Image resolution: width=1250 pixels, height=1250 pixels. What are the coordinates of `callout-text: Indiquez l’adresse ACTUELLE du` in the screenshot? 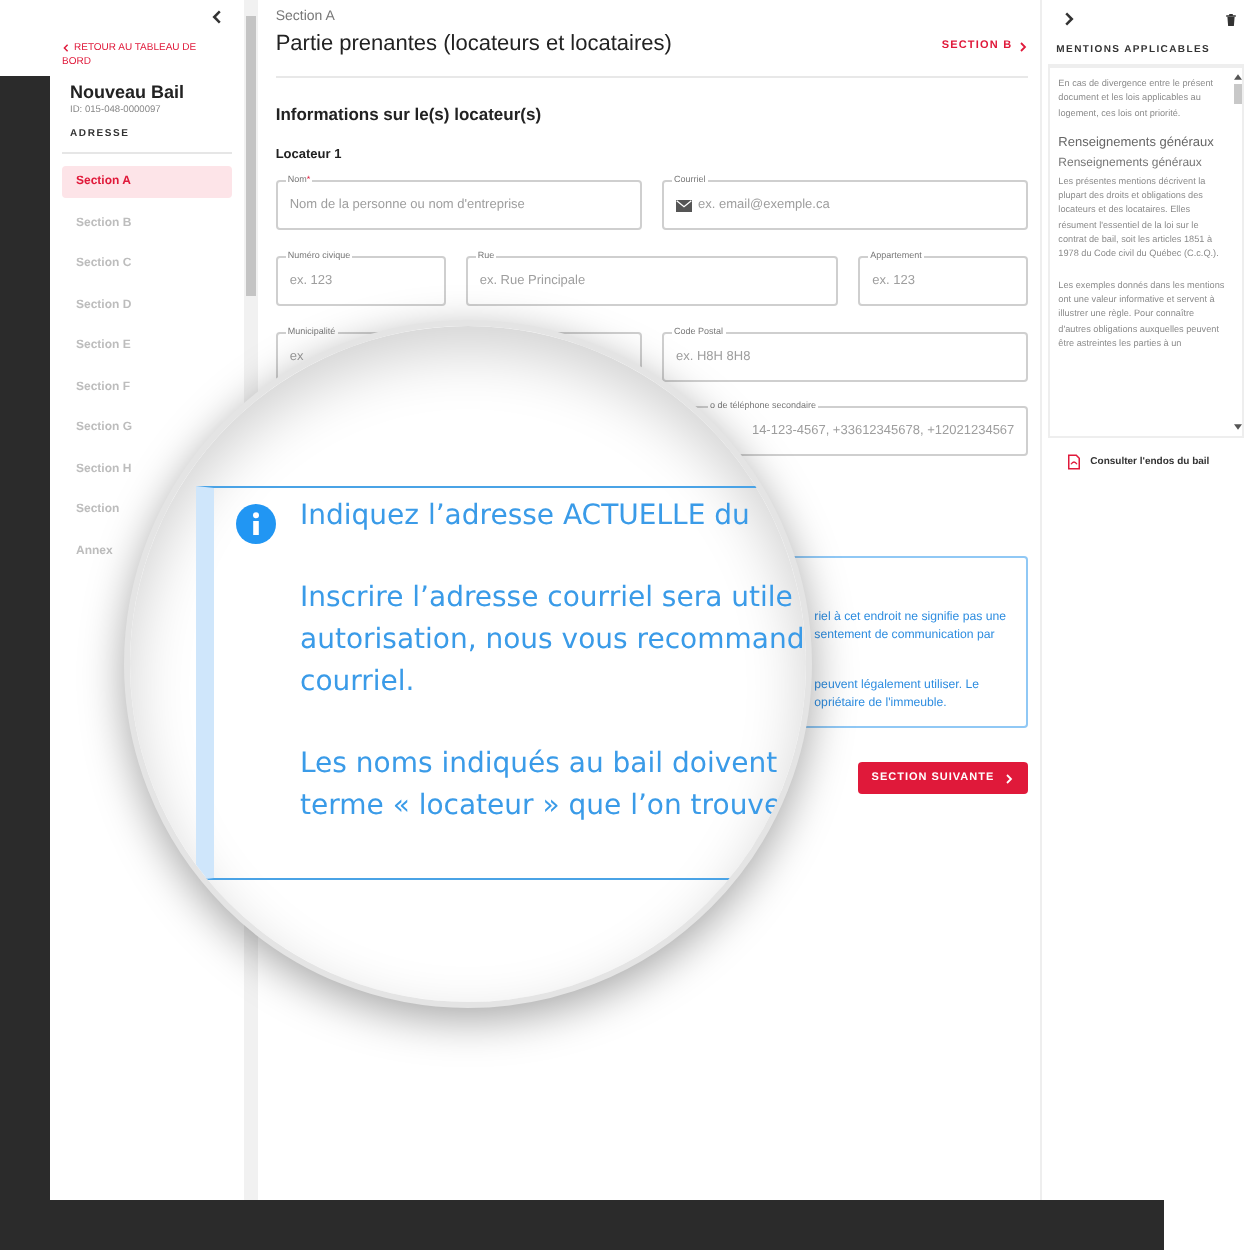 It's located at (526, 517).